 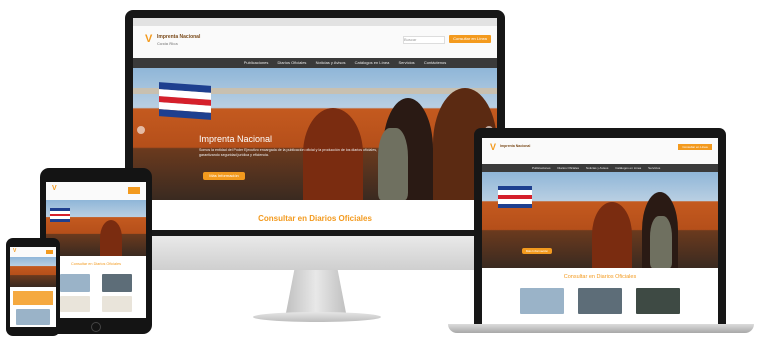 I want to click on site-logo-sub: Costa Rica, so click(x=167, y=43).